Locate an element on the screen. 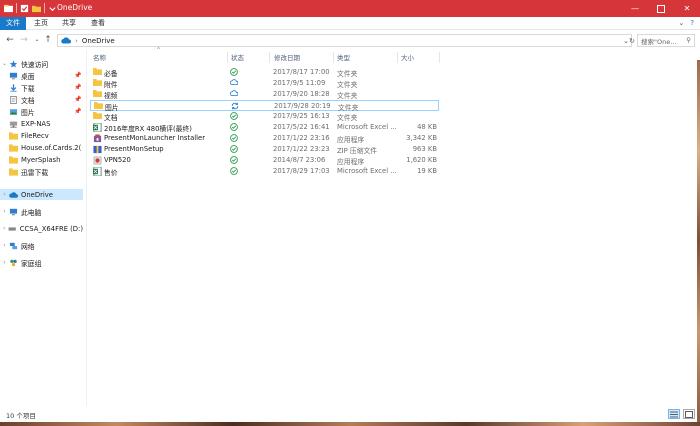 This screenshot has height=426, width=700. nav-label: 文档 is located at coordinates (28, 100).